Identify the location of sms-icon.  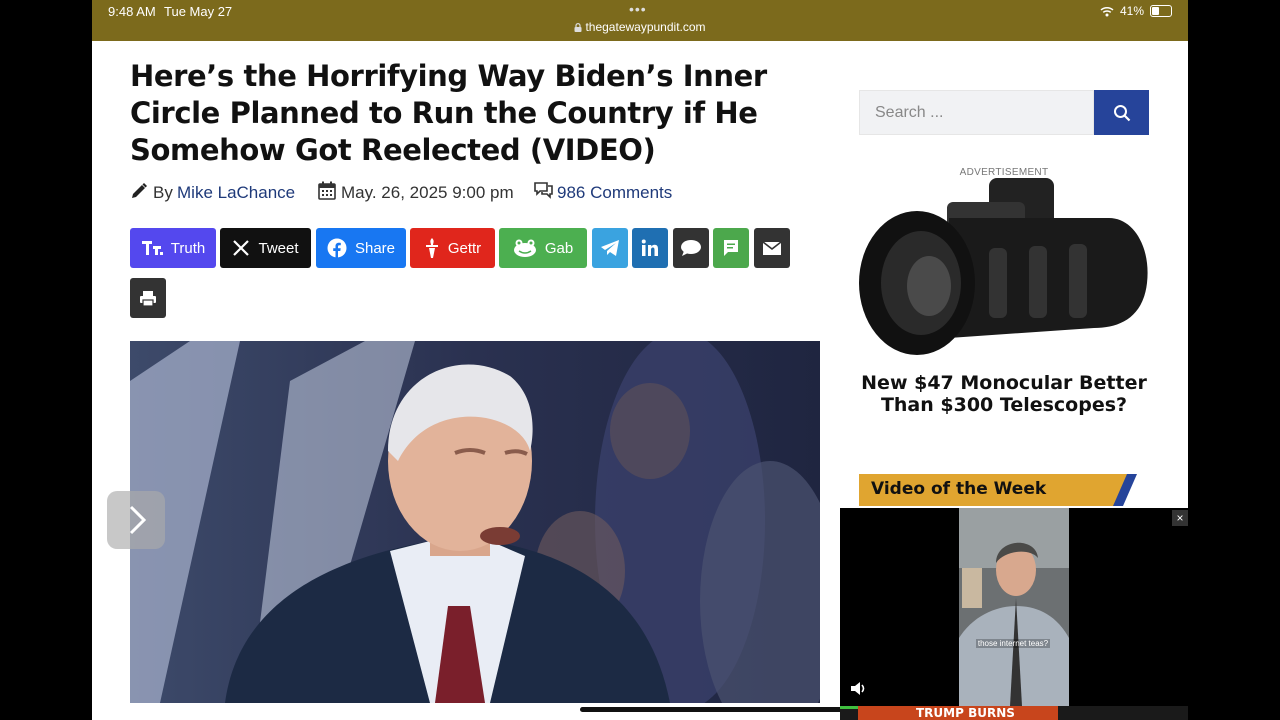
(731, 248).